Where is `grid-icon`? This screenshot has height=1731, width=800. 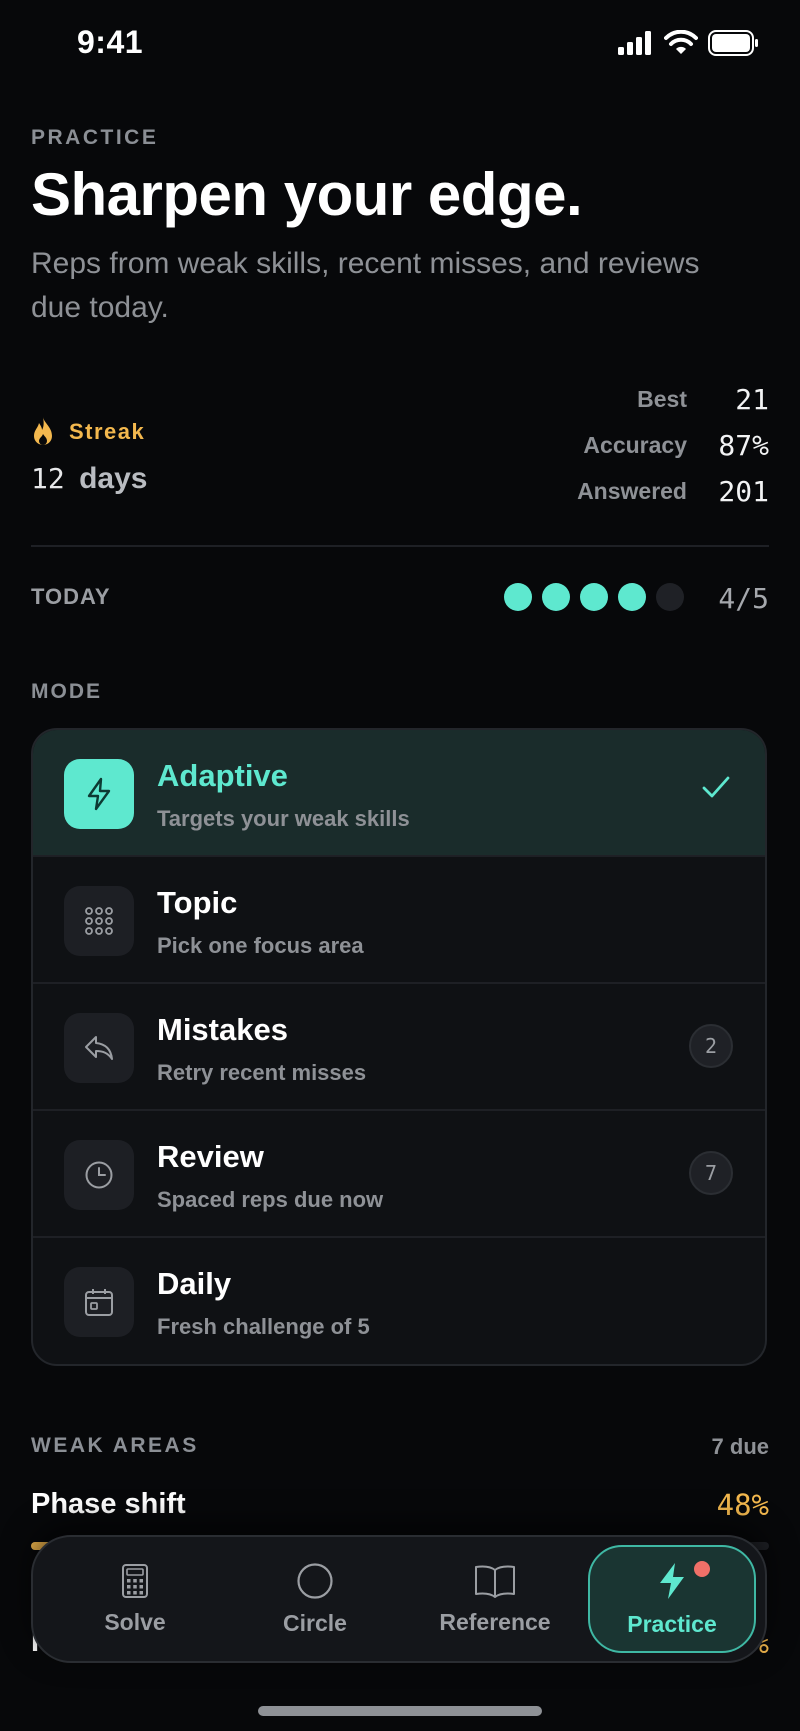
grid-icon is located at coordinates (99, 921).